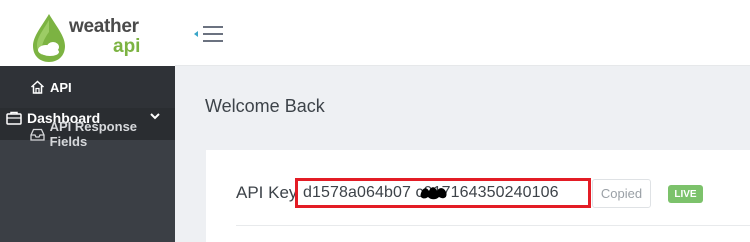 This screenshot has width=750, height=242. I want to click on redaction-scribble, so click(433, 193).